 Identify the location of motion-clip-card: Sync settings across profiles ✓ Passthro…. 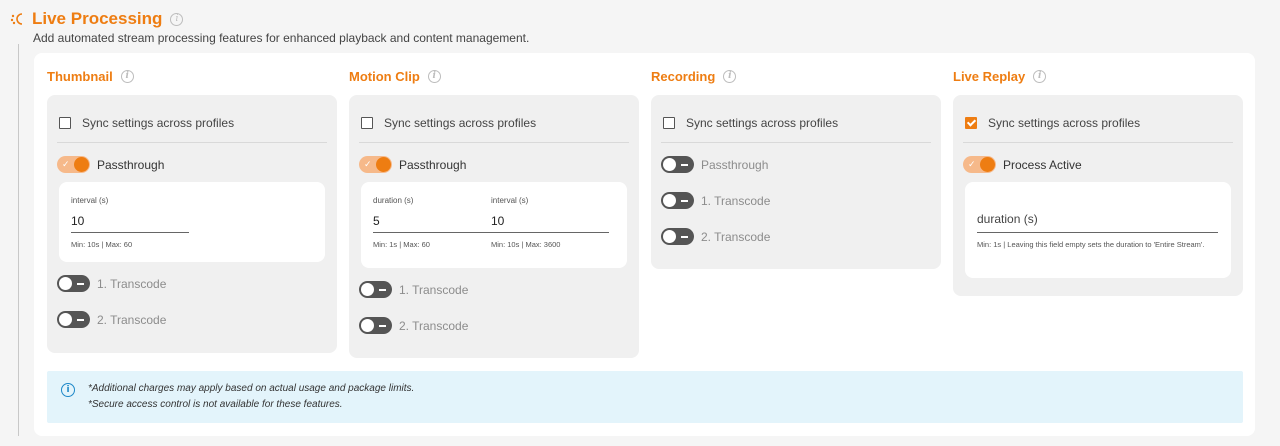
(494, 226).